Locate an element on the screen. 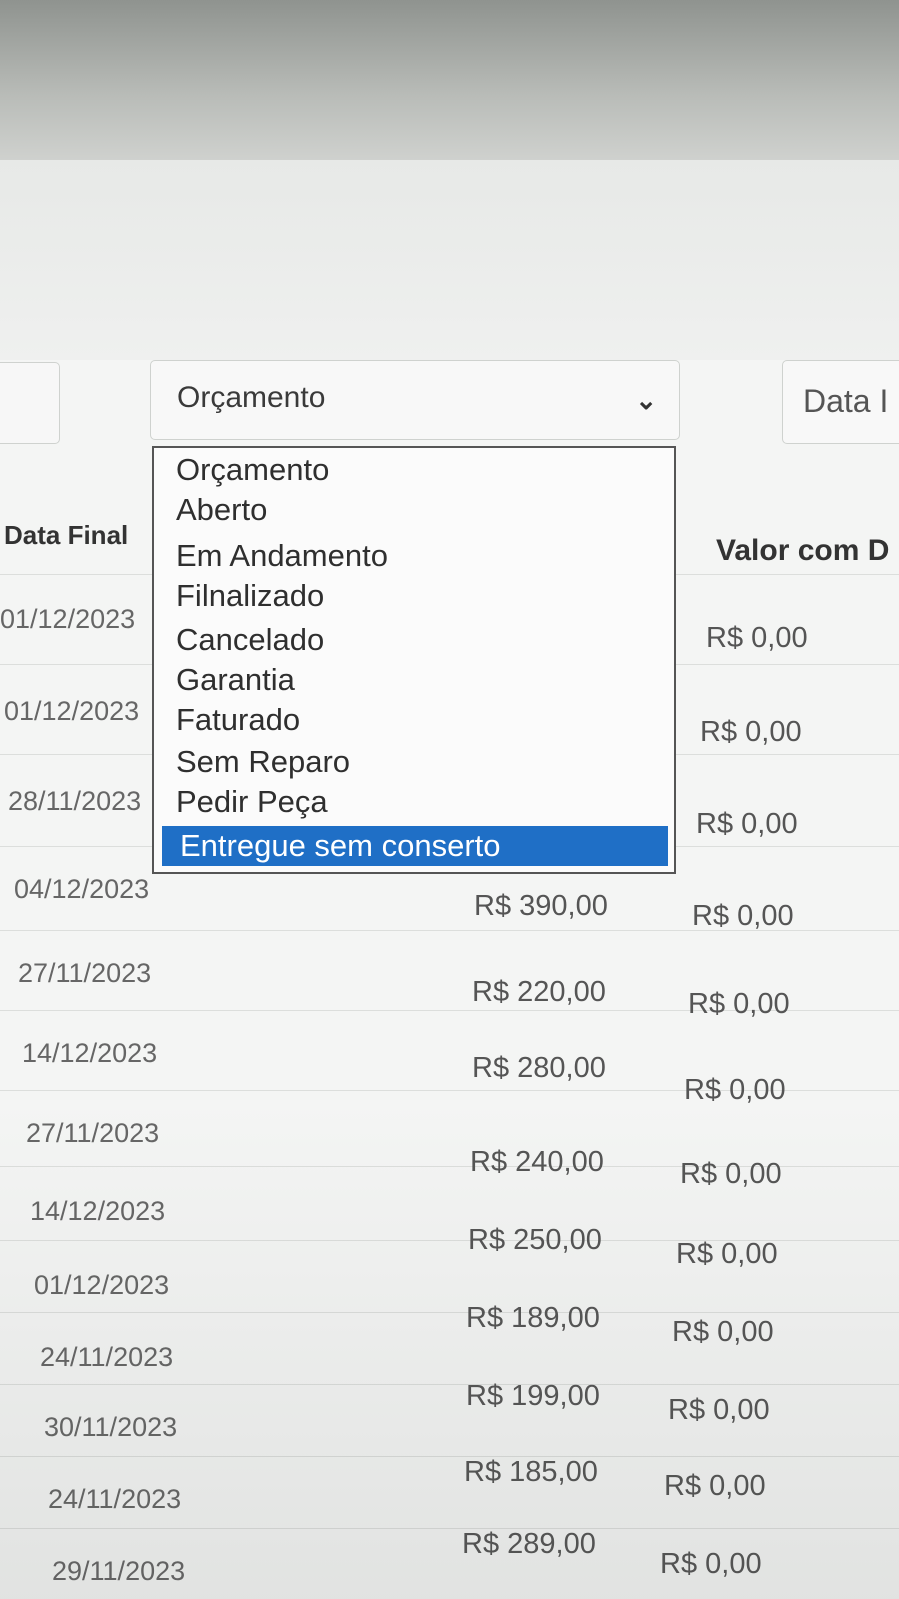 This screenshot has width=899, height=1599. table-cell-data-final: 30/11/2023 is located at coordinates (111, 1427).